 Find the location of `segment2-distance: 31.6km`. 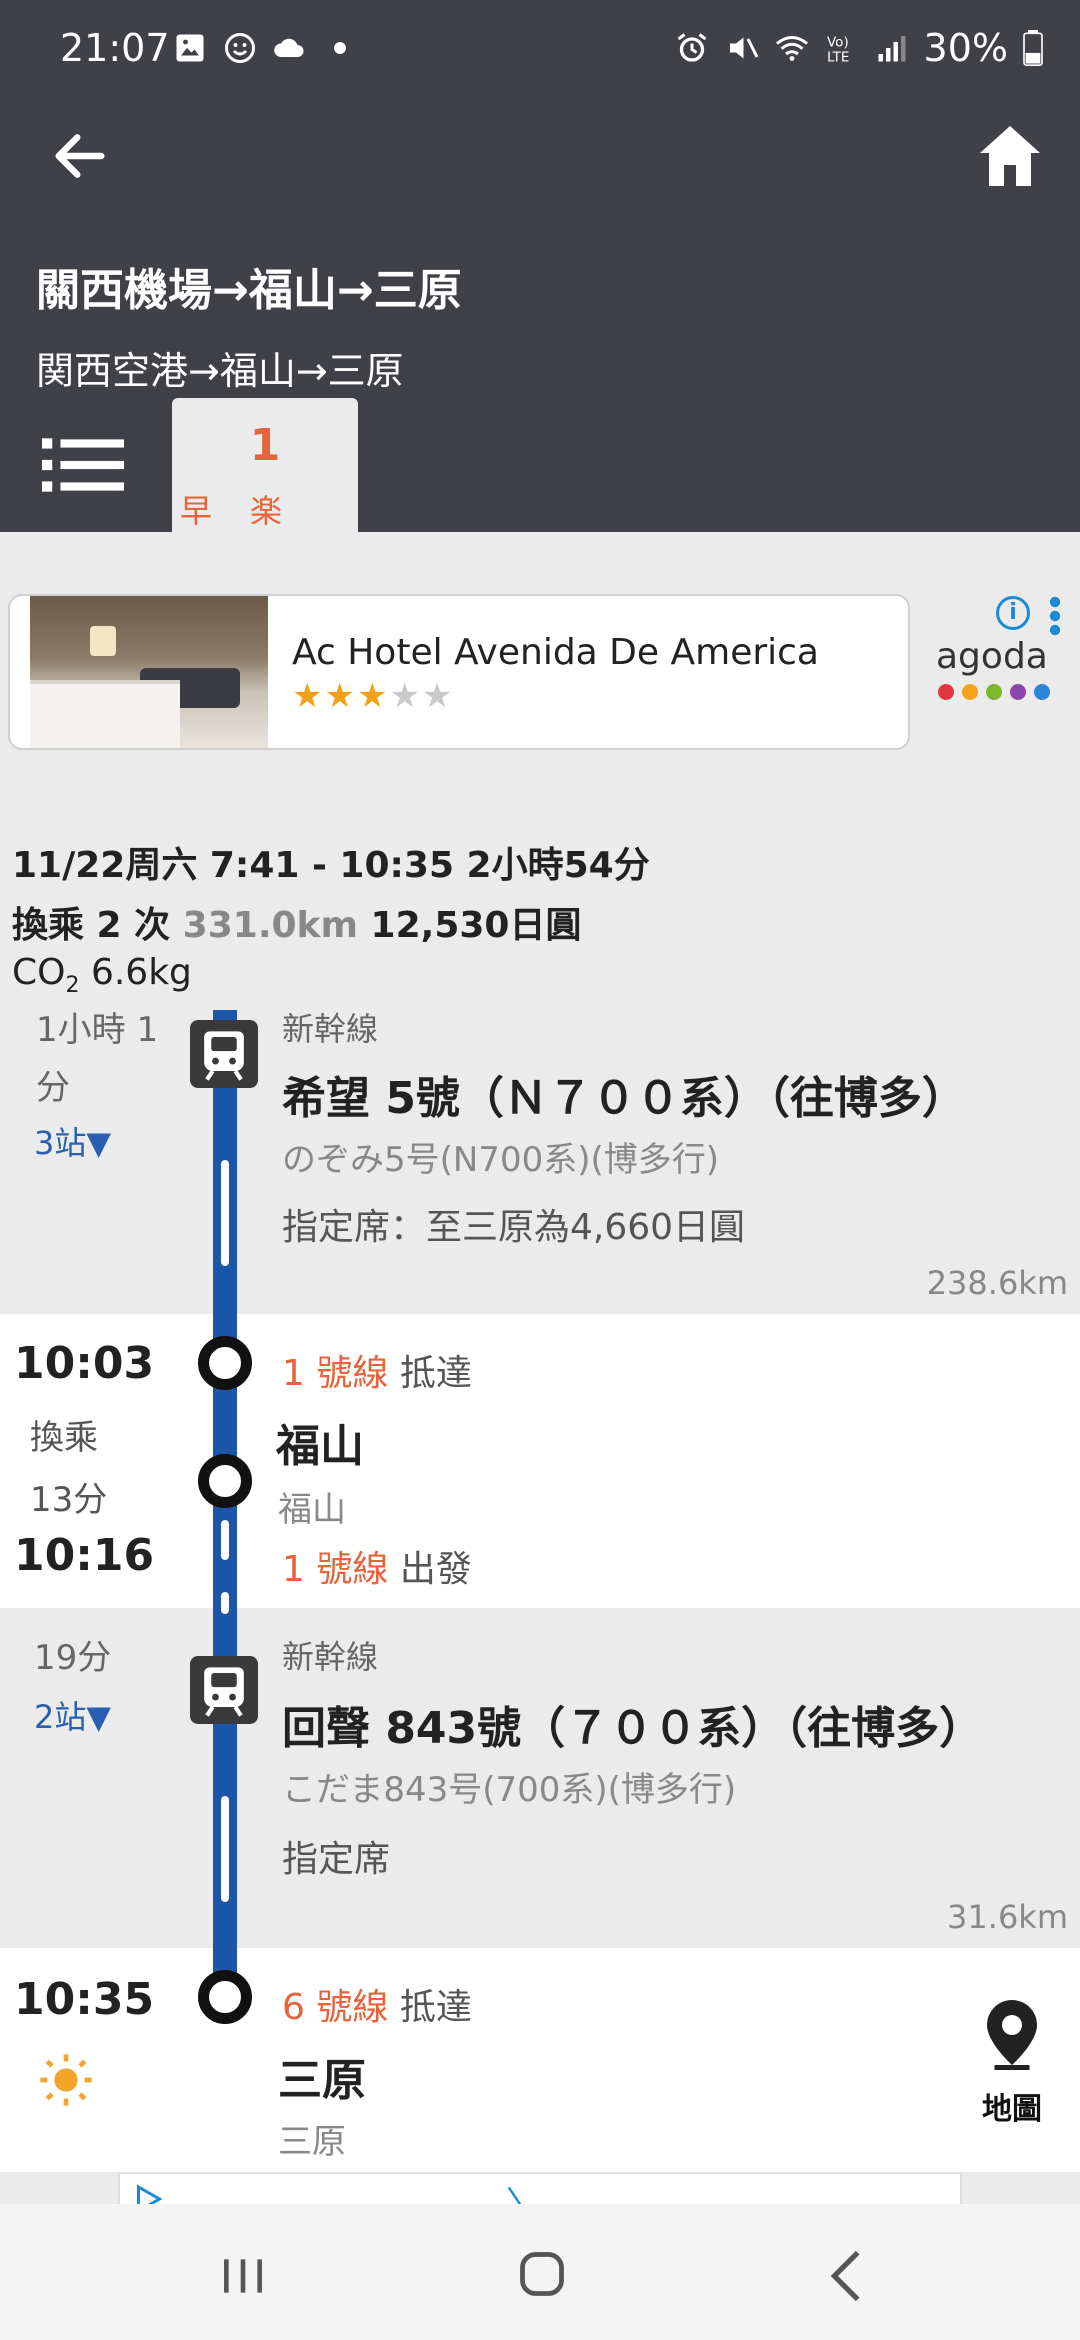

segment2-distance: 31.6km is located at coordinates (1007, 1917).